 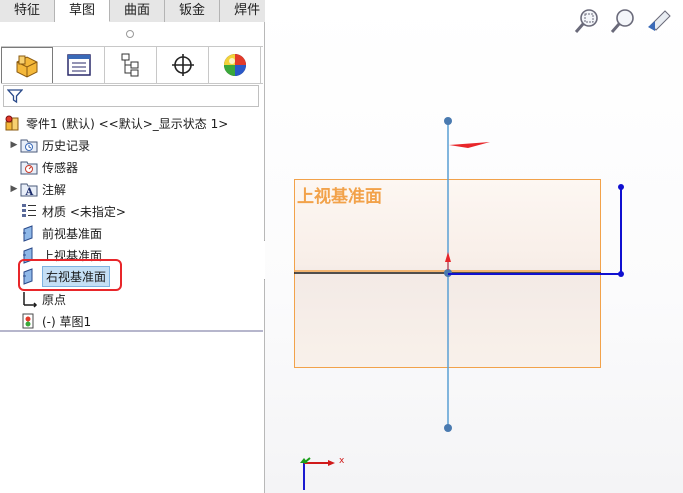 I want to click on sketch-line, so click(x=535, y=231).